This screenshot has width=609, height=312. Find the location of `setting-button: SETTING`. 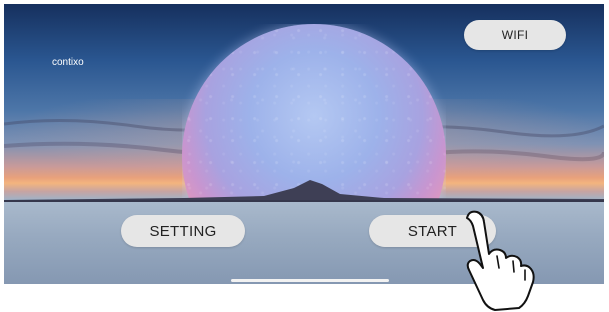

setting-button: SETTING is located at coordinates (183, 231).